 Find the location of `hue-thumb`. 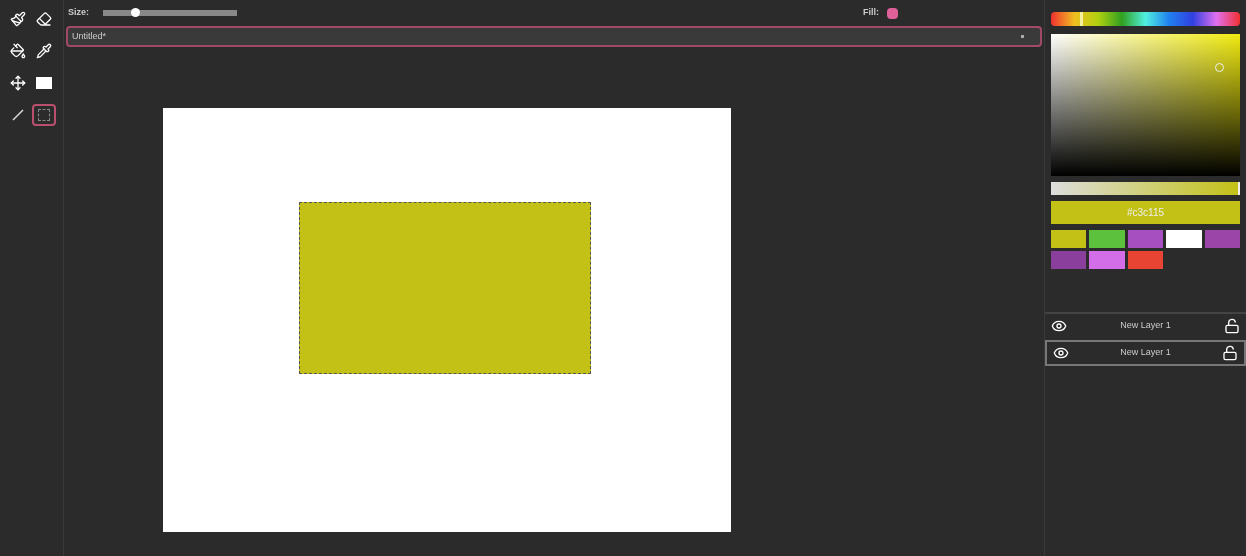

hue-thumb is located at coordinates (1082, 19).